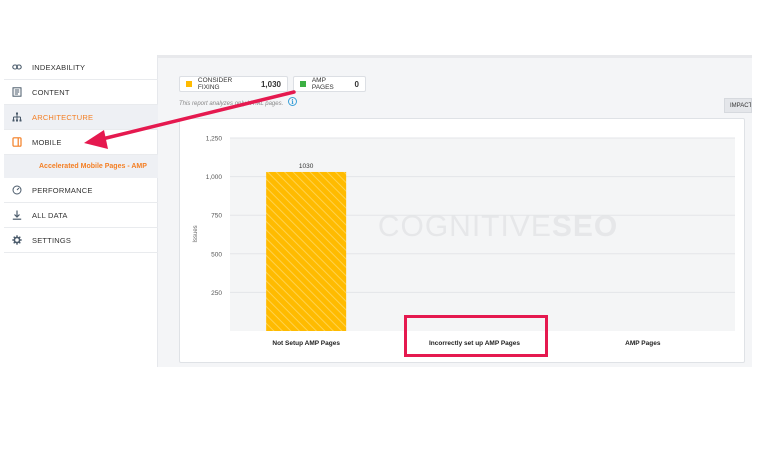 This screenshot has width=768, height=450. I want to click on amp-pages-badge: AMP PAGES 0, so click(329, 84).